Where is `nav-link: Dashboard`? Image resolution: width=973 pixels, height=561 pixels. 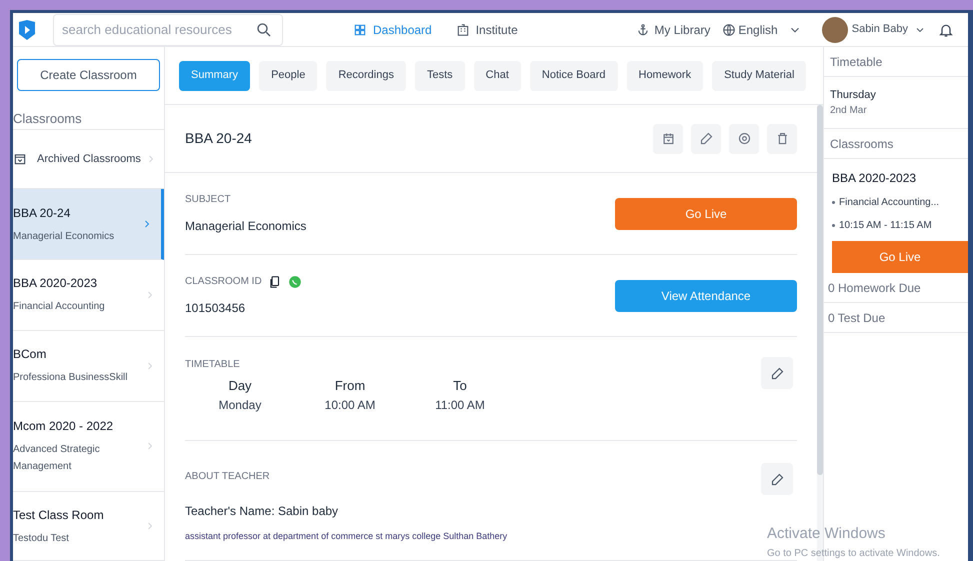 nav-link: Dashboard is located at coordinates (392, 29).